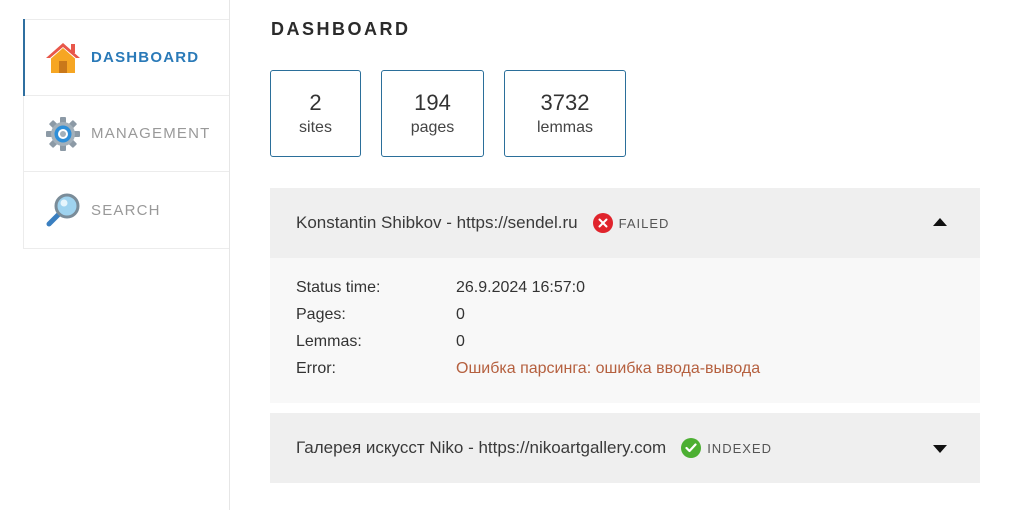  Describe the element at coordinates (63, 58) in the screenshot. I see `home-icon` at that location.